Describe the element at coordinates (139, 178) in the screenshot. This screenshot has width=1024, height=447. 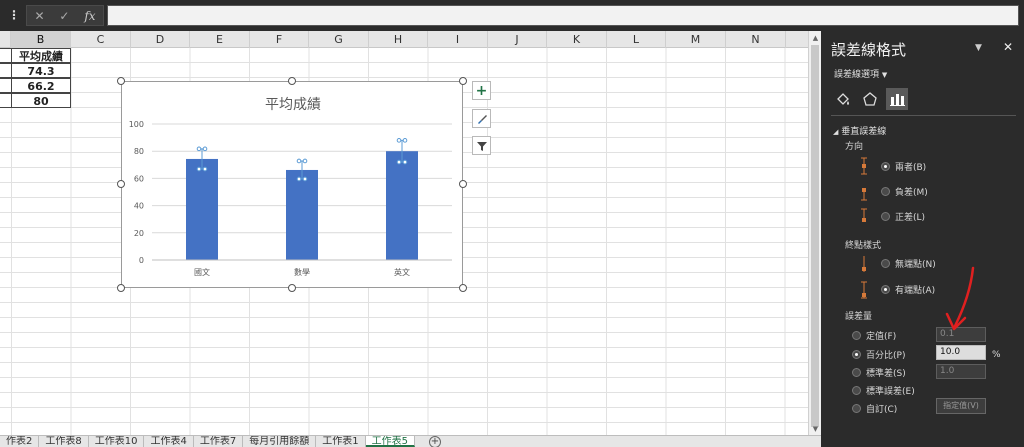
I see `y-tick-label: 60` at that location.